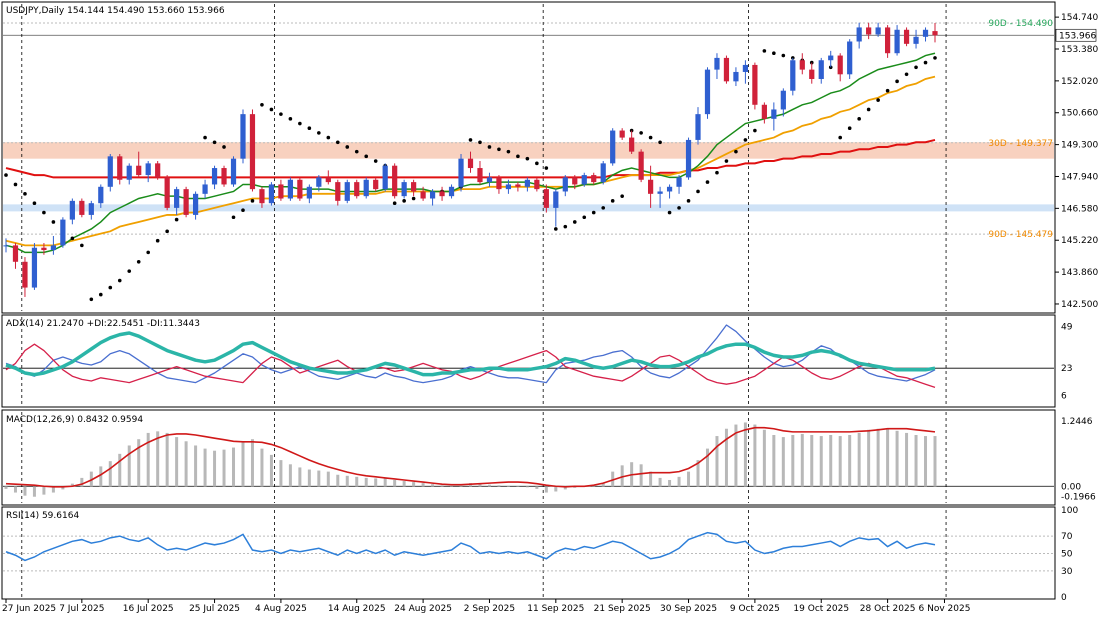 The height and width of the screenshot is (619, 1100). What do you see at coordinates (1079, 305) in the screenshot?
I see `price-tick-label-9: 142.500` at bounding box center [1079, 305].